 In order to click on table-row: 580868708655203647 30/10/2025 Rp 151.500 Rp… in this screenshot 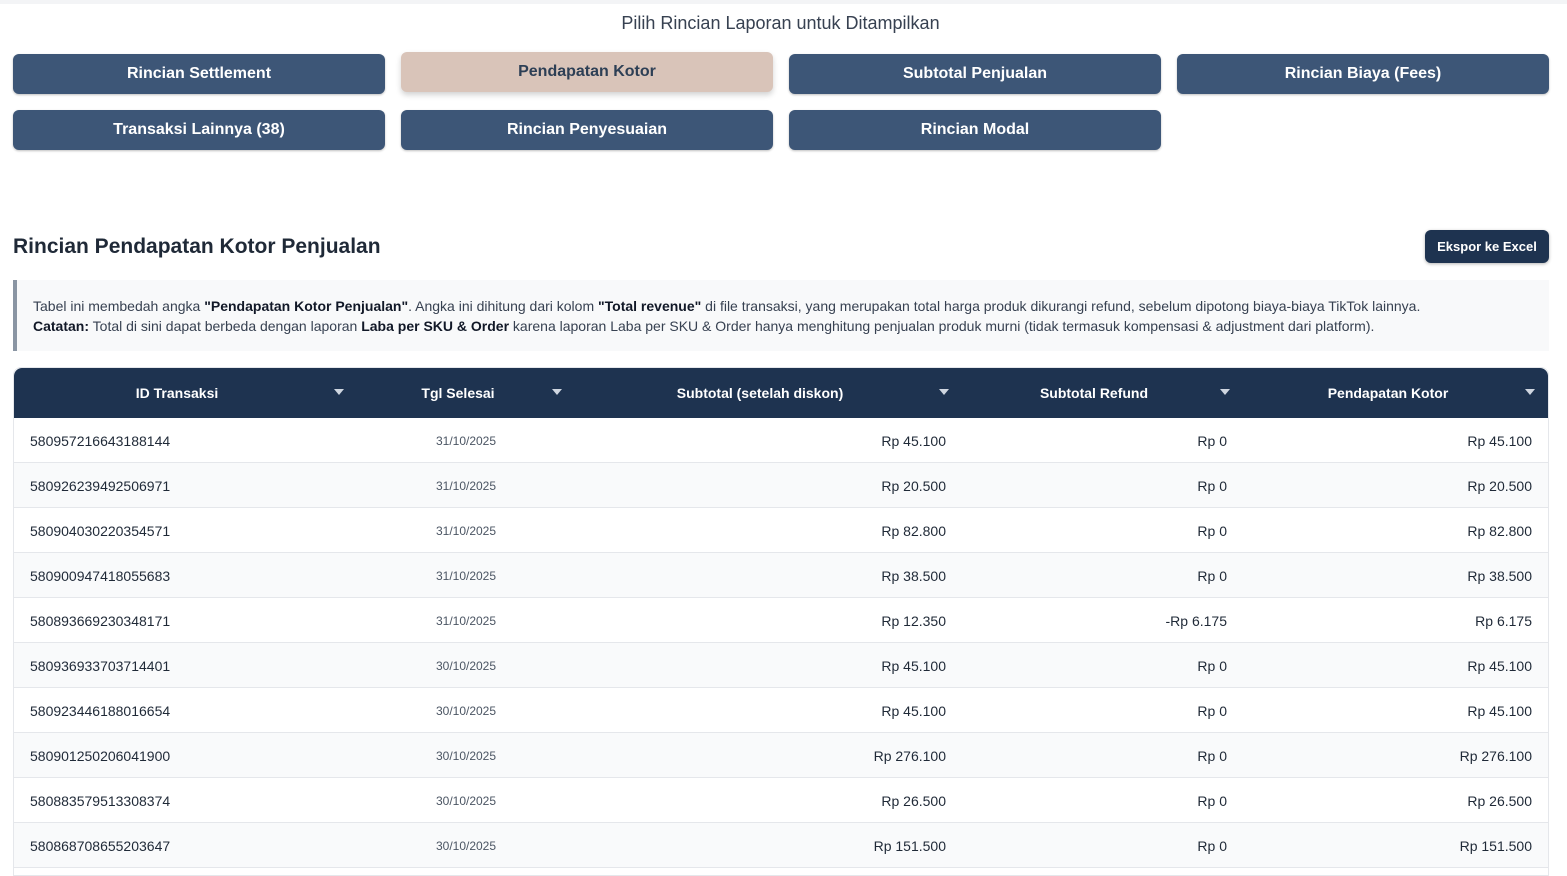, I will do `click(781, 845)`.